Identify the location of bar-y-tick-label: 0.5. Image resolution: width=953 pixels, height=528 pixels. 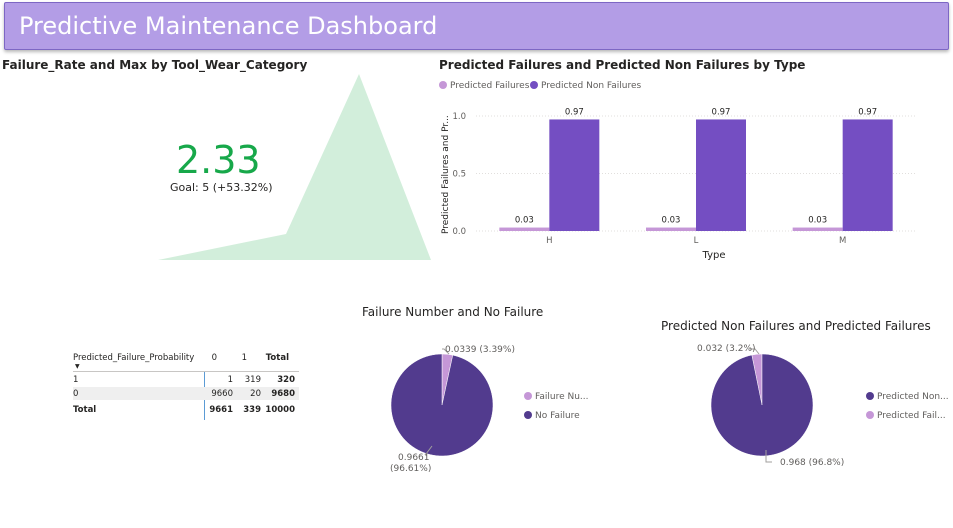
(459, 175).